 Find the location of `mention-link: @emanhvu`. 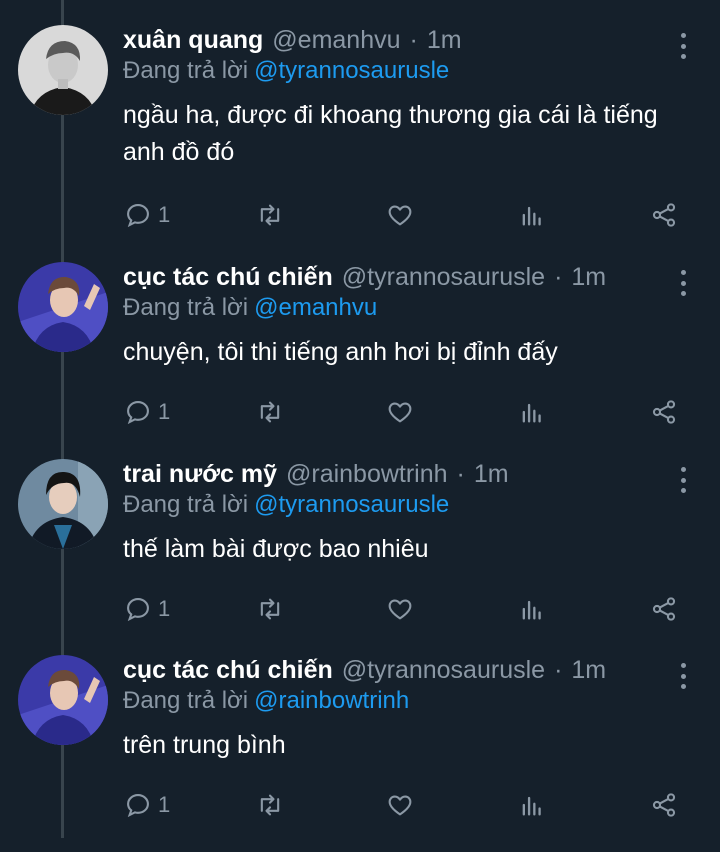

mention-link: @emanhvu is located at coordinates (315, 307).